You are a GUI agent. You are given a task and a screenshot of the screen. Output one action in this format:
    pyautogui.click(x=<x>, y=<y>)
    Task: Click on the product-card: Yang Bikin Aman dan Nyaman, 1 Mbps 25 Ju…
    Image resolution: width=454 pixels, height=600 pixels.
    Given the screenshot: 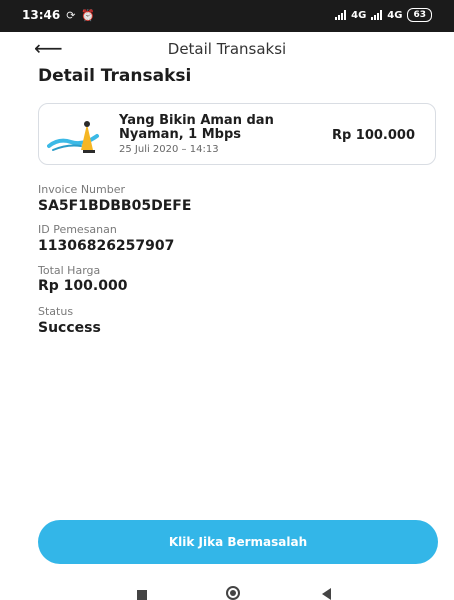 What is the action you would take?
    pyautogui.click(x=237, y=134)
    